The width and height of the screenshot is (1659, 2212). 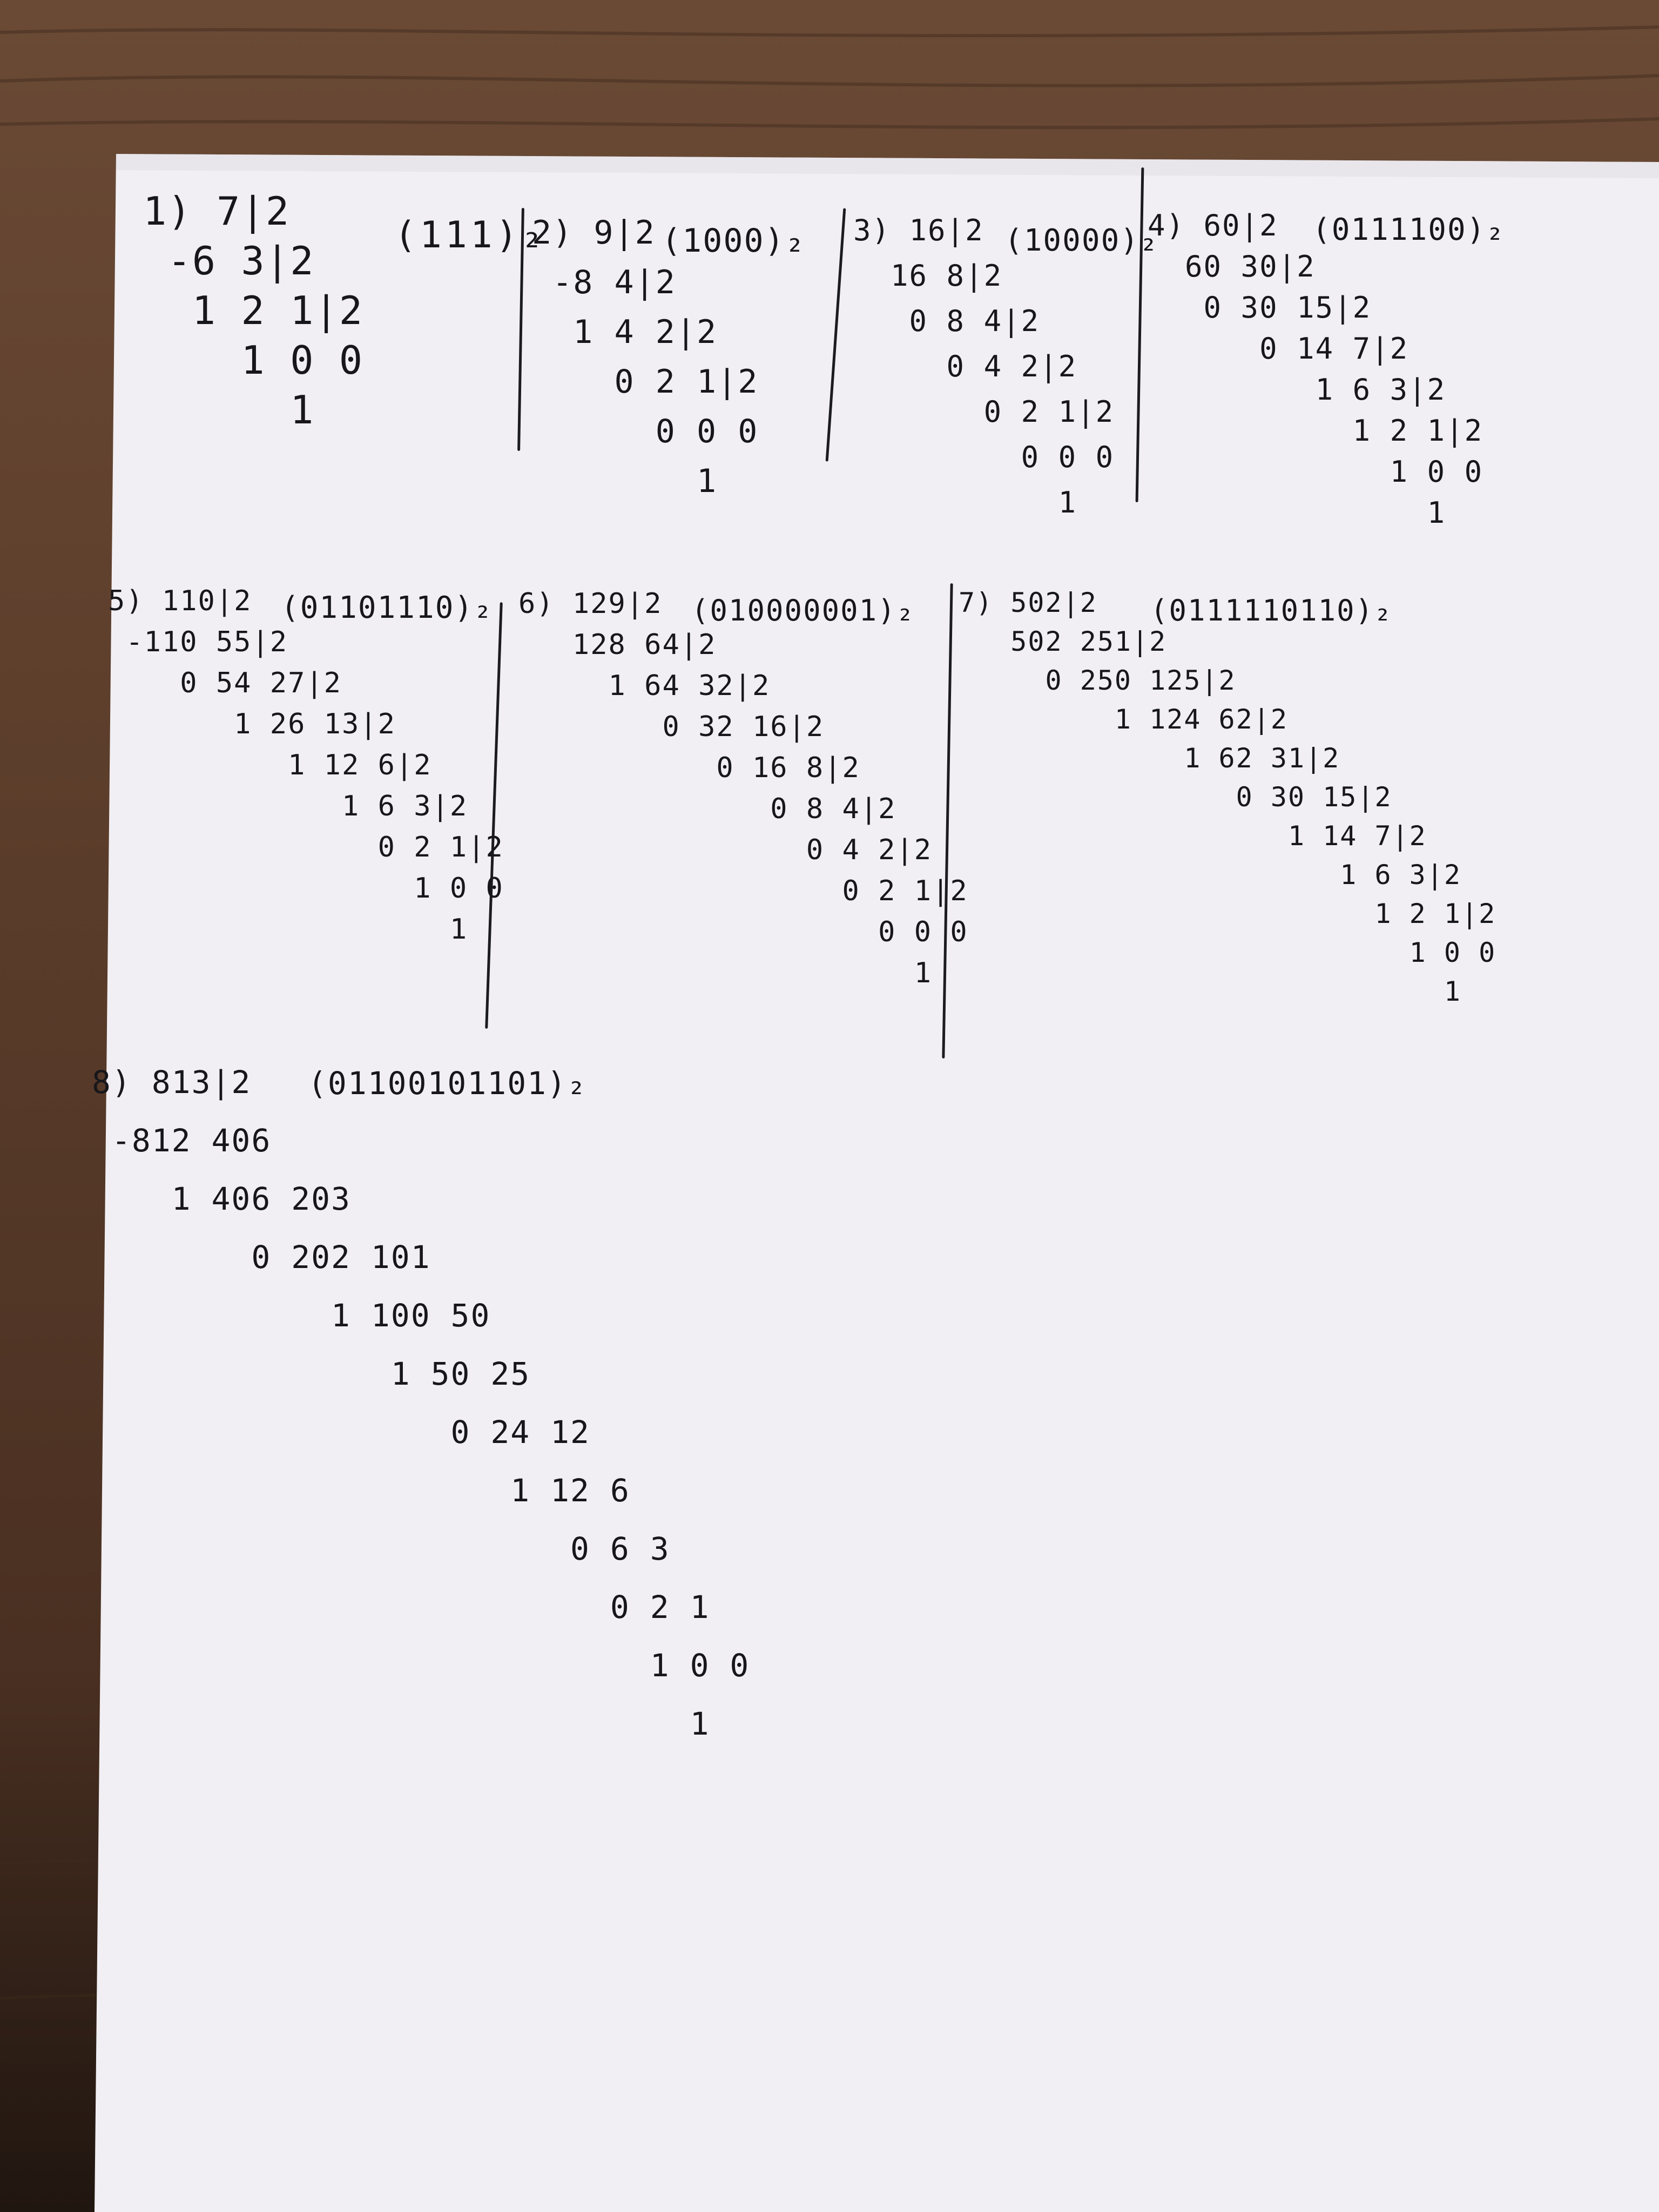 What do you see at coordinates (1227, 952) in the screenshot?
I see `p7-line-10: 1 0 0` at bounding box center [1227, 952].